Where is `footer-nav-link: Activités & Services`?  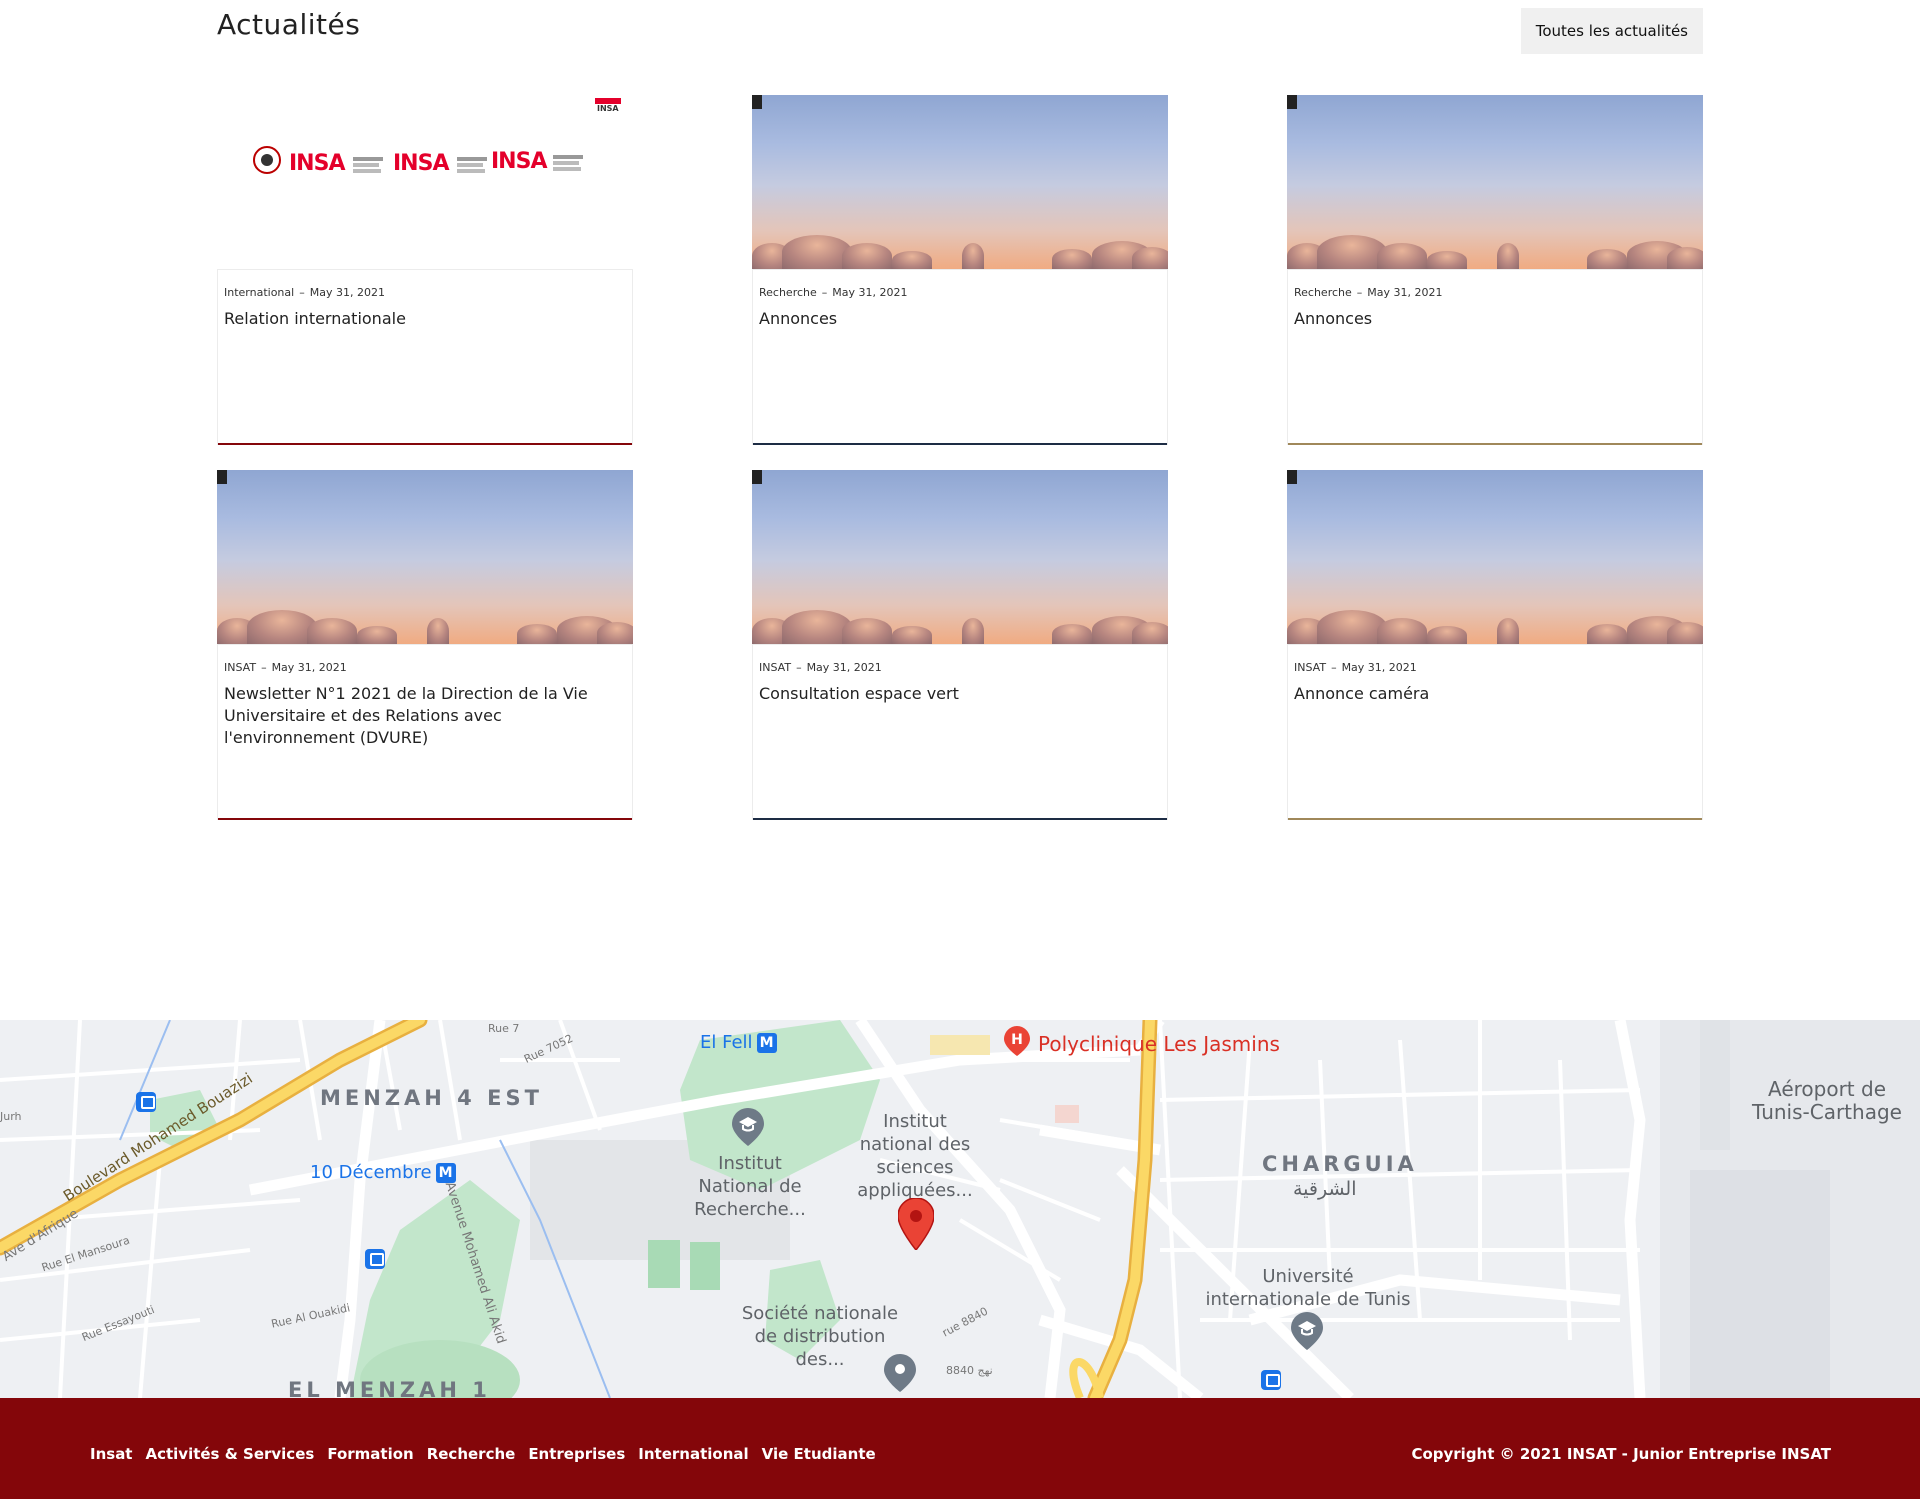
footer-nav-link: Activités & Services is located at coordinates (229, 1454).